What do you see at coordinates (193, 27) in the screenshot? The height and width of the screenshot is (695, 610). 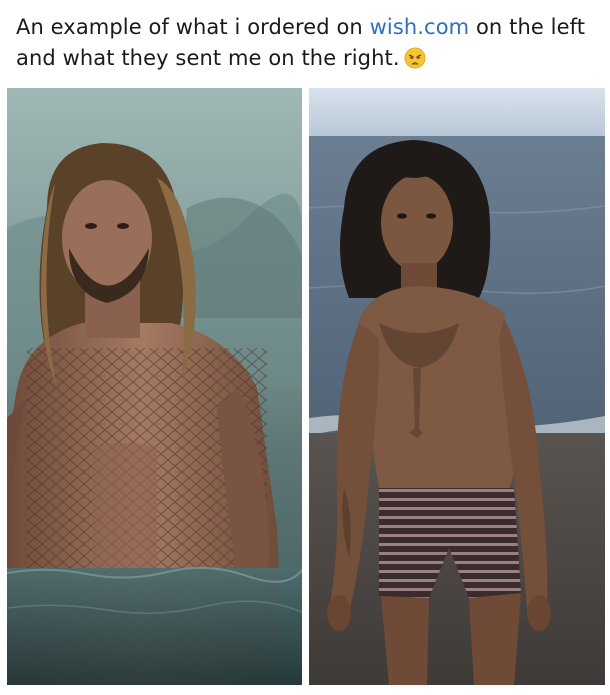 I see `caption-text: An example of what i ordered on` at bounding box center [193, 27].